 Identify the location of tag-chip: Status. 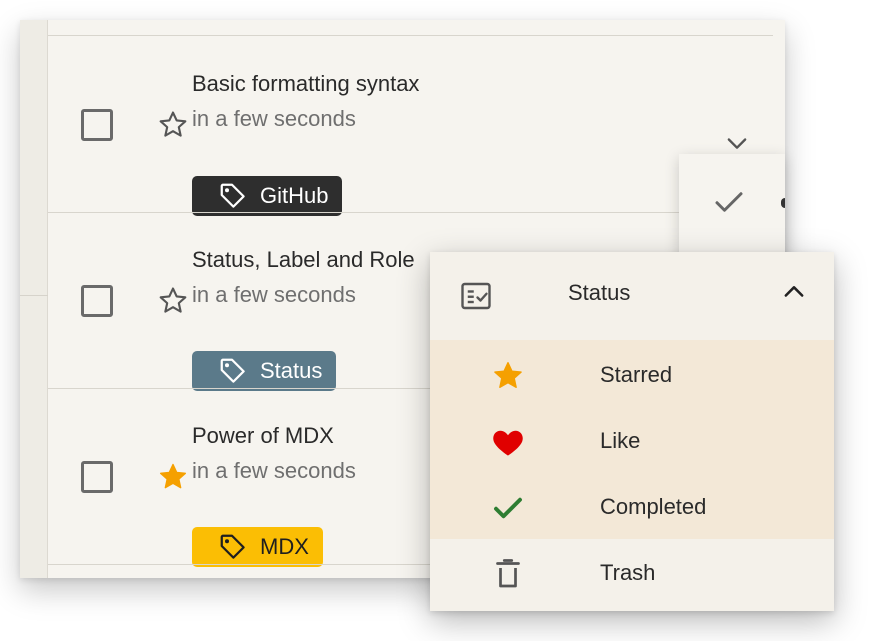
(264, 371).